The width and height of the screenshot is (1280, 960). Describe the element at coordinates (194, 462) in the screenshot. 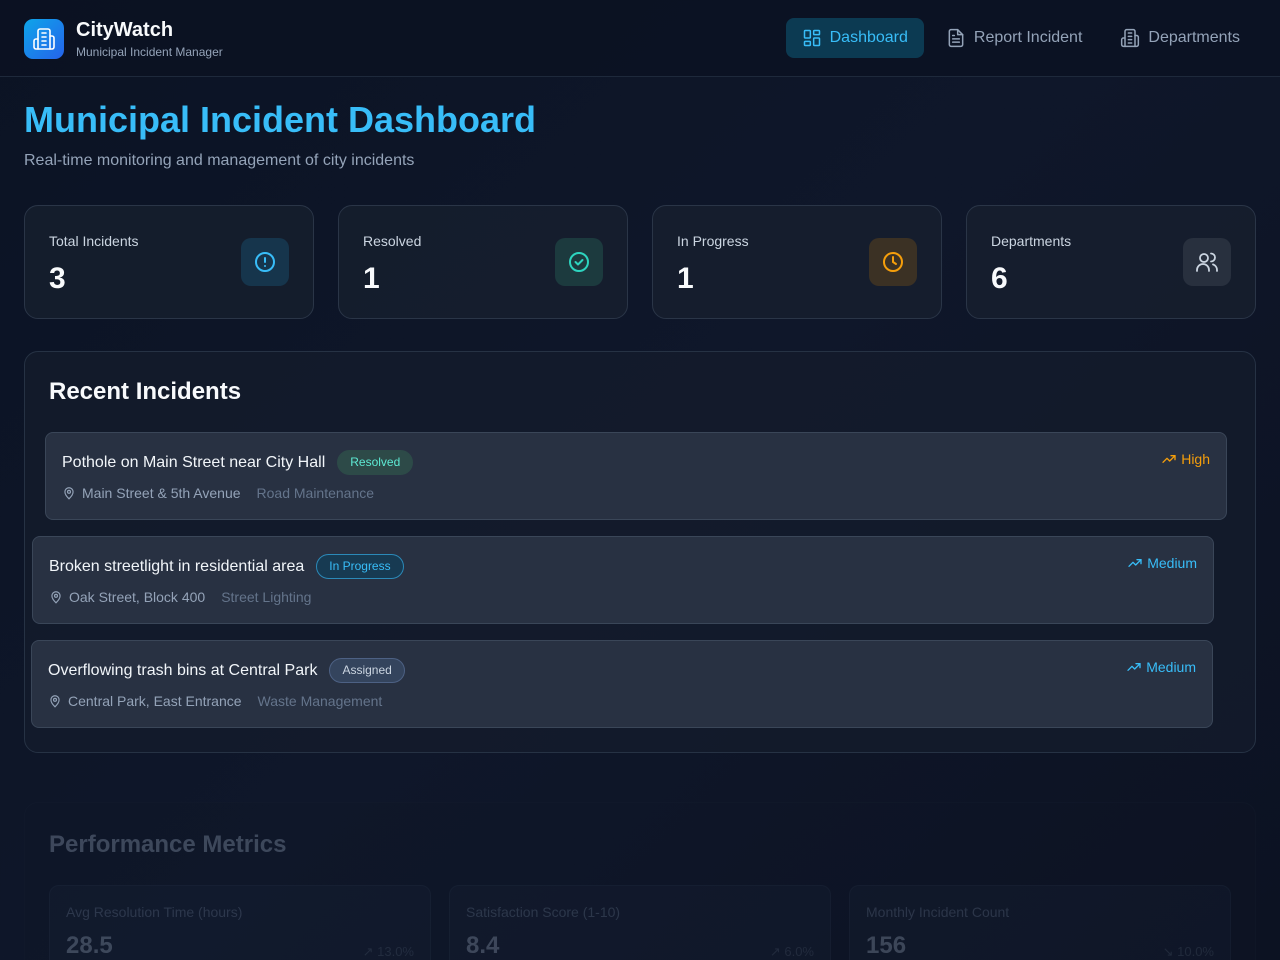

I see `incident-title: Pothole on Main Street near City Hall` at that location.